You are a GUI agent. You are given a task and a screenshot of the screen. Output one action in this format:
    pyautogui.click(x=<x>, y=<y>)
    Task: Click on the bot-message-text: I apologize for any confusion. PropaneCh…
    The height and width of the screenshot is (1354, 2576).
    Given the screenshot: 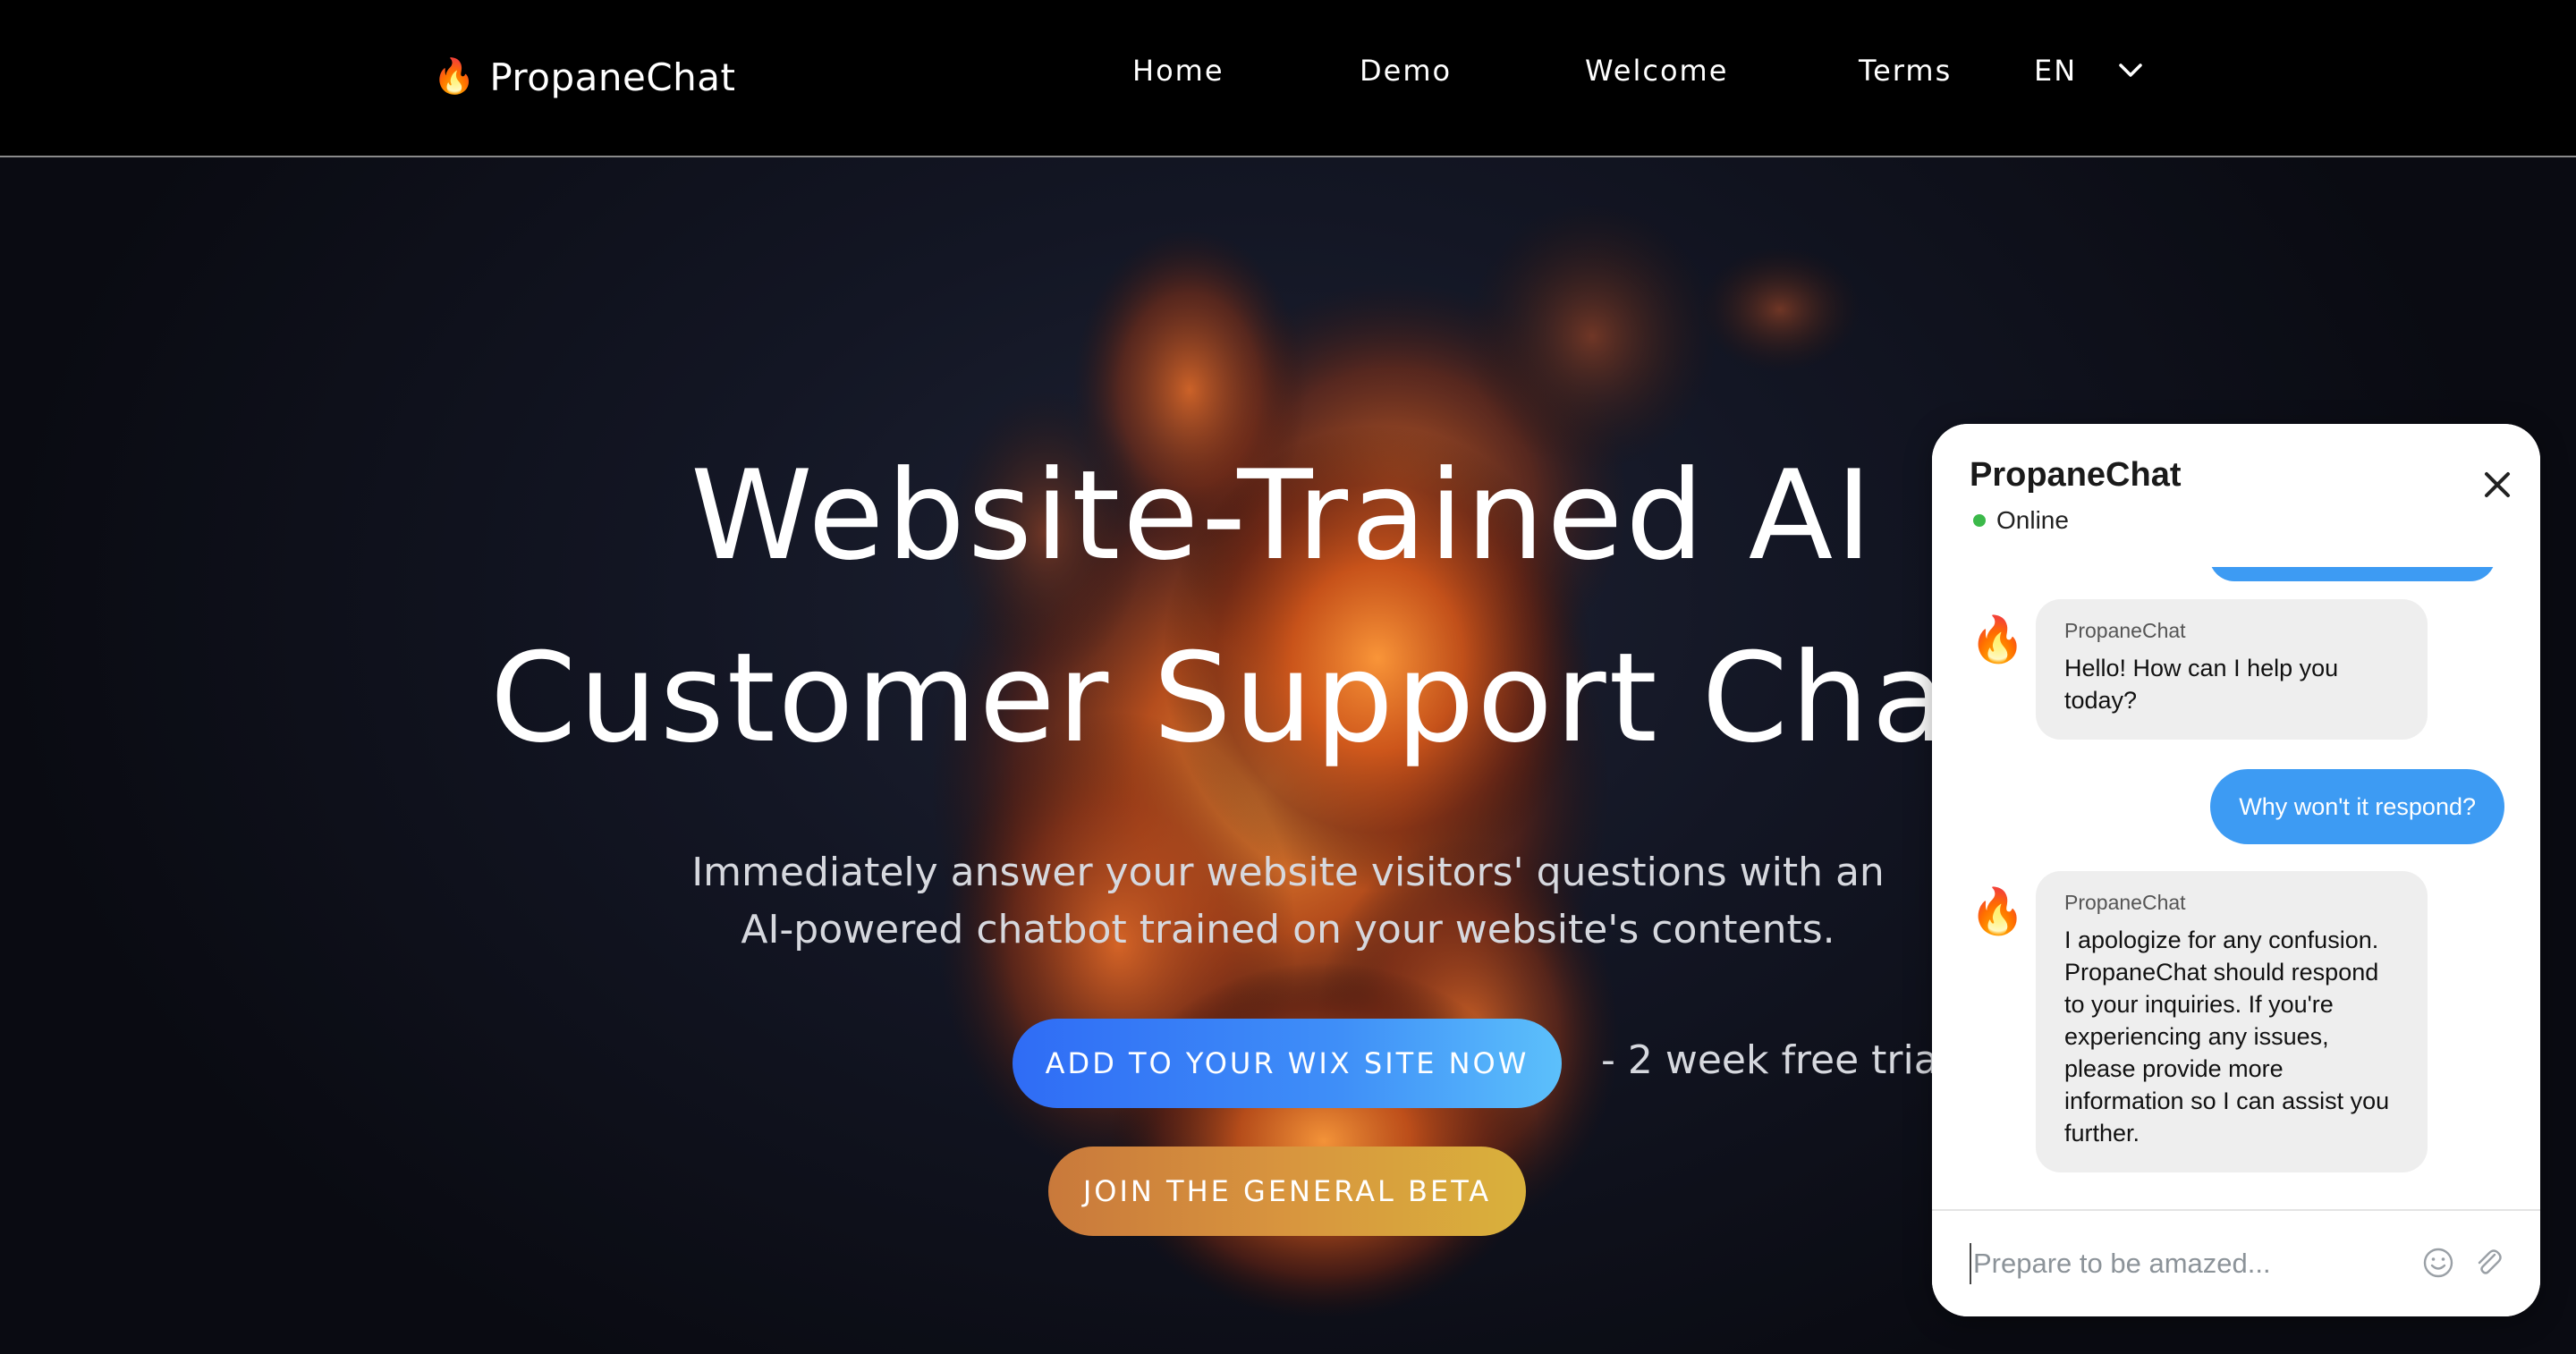 What is the action you would take?
    pyautogui.click(x=2227, y=1037)
    